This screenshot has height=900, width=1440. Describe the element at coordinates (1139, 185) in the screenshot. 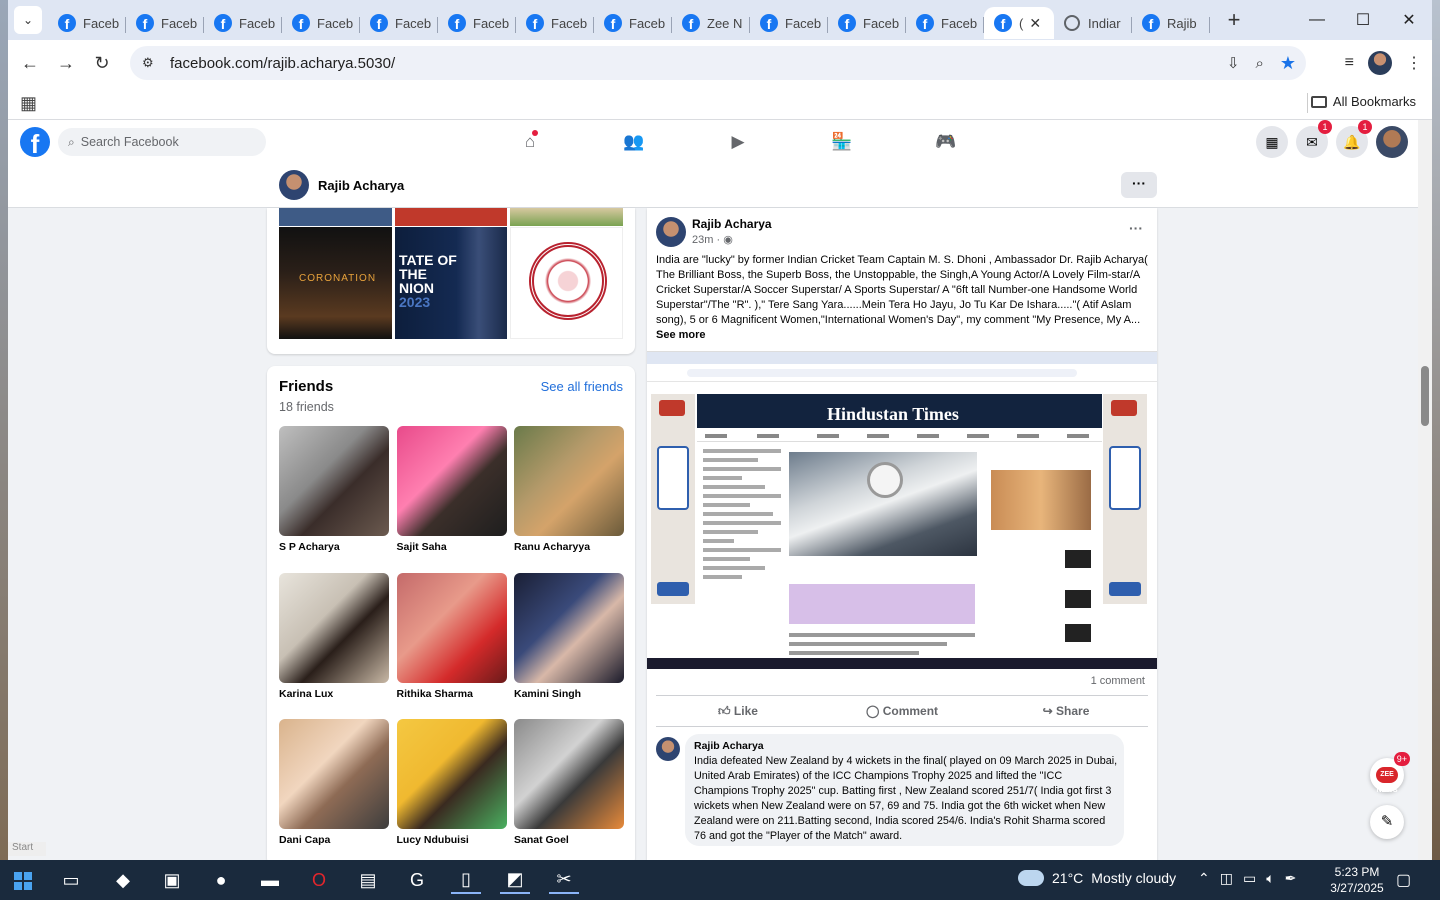

I see `profile-more-button: ···` at that location.